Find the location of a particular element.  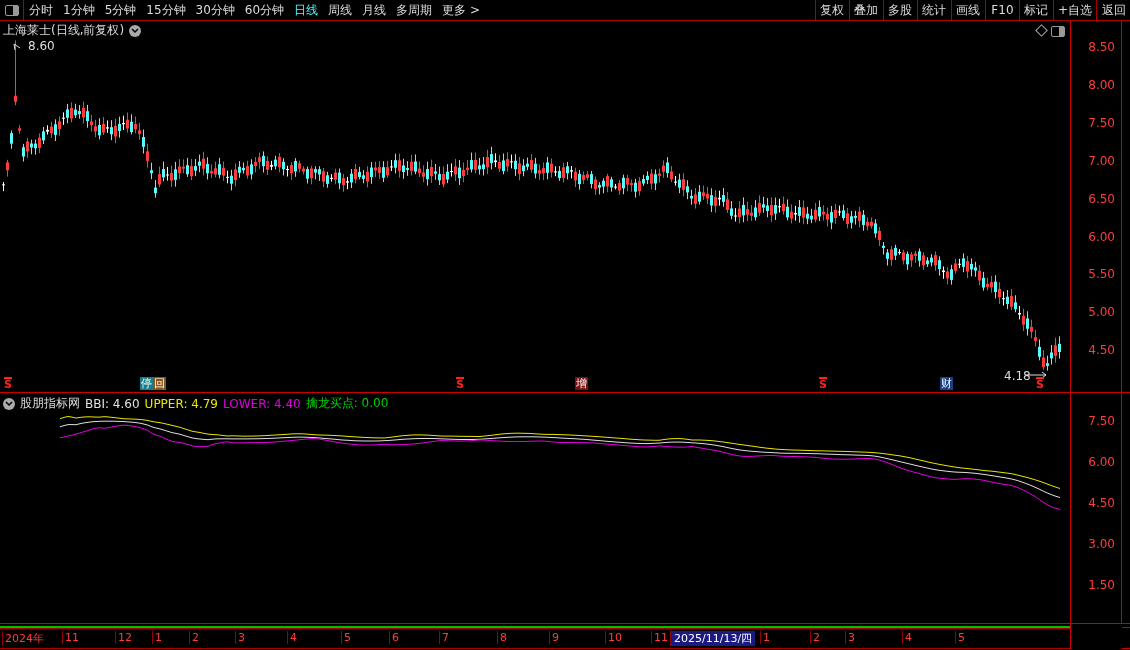

period-tab: 1分钟 is located at coordinates (79, 10).